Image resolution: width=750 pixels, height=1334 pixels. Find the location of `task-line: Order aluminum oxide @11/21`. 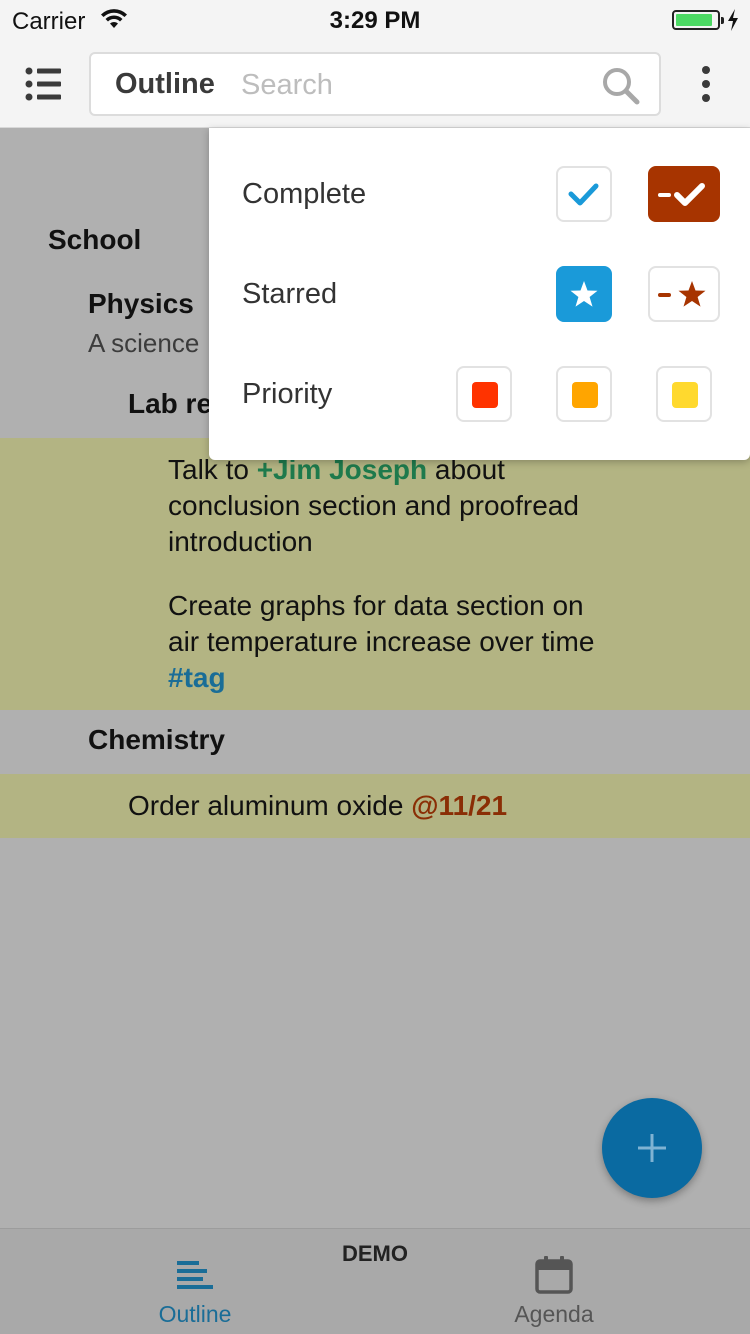

task-line: Order aluminum oxide @11/21 is located at coordinates (317, 806).